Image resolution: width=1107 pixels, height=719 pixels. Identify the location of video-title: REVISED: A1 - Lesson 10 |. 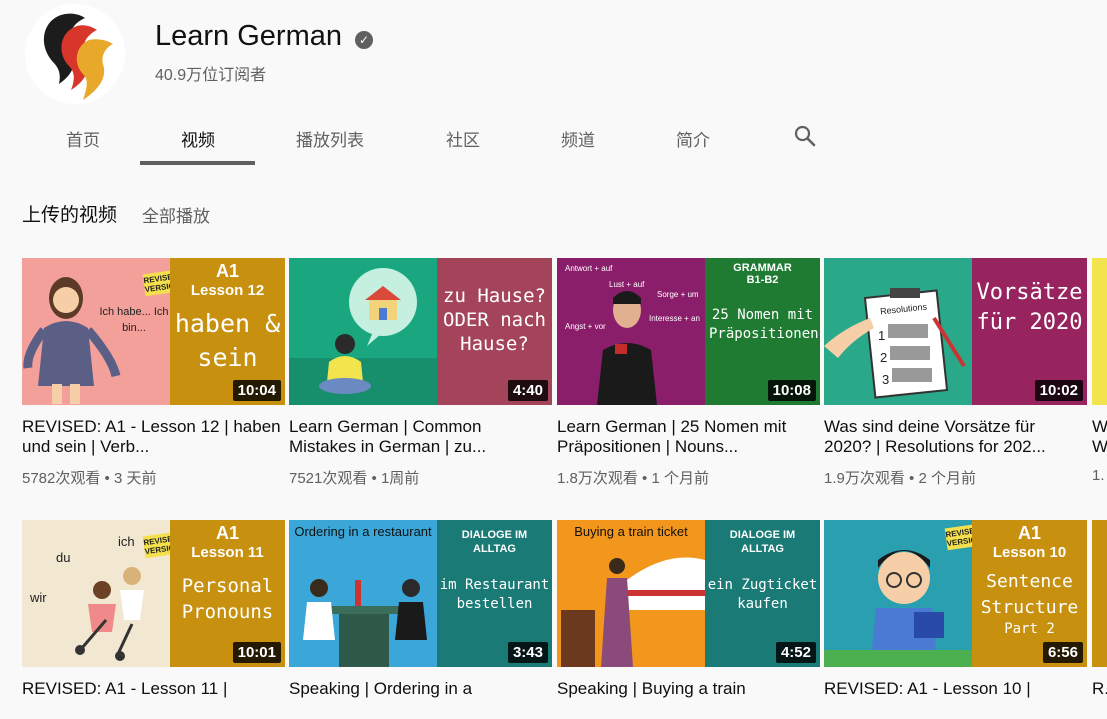
(955, 699).